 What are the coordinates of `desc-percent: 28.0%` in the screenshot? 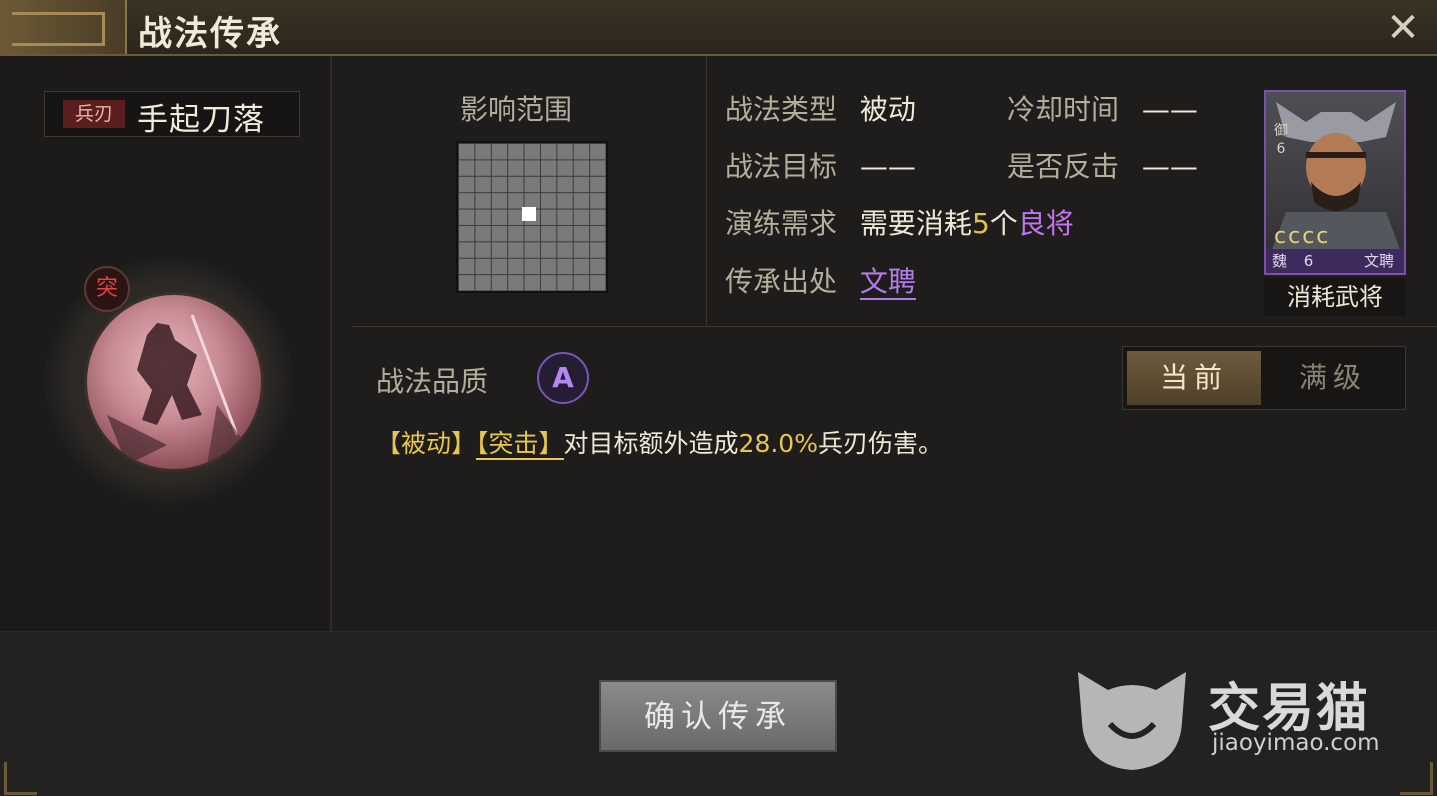 It's located at (778, 443).